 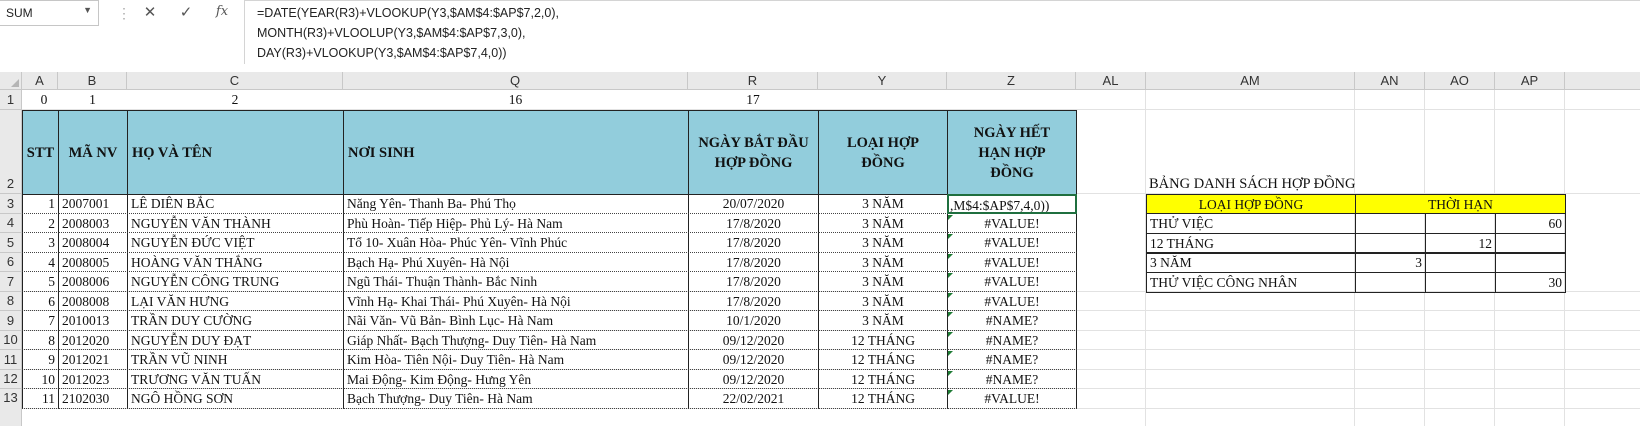 What do you see at coordinates (11, 81) in the screenshot?
I see `select-all-corner` at bounding box center [11, 81].